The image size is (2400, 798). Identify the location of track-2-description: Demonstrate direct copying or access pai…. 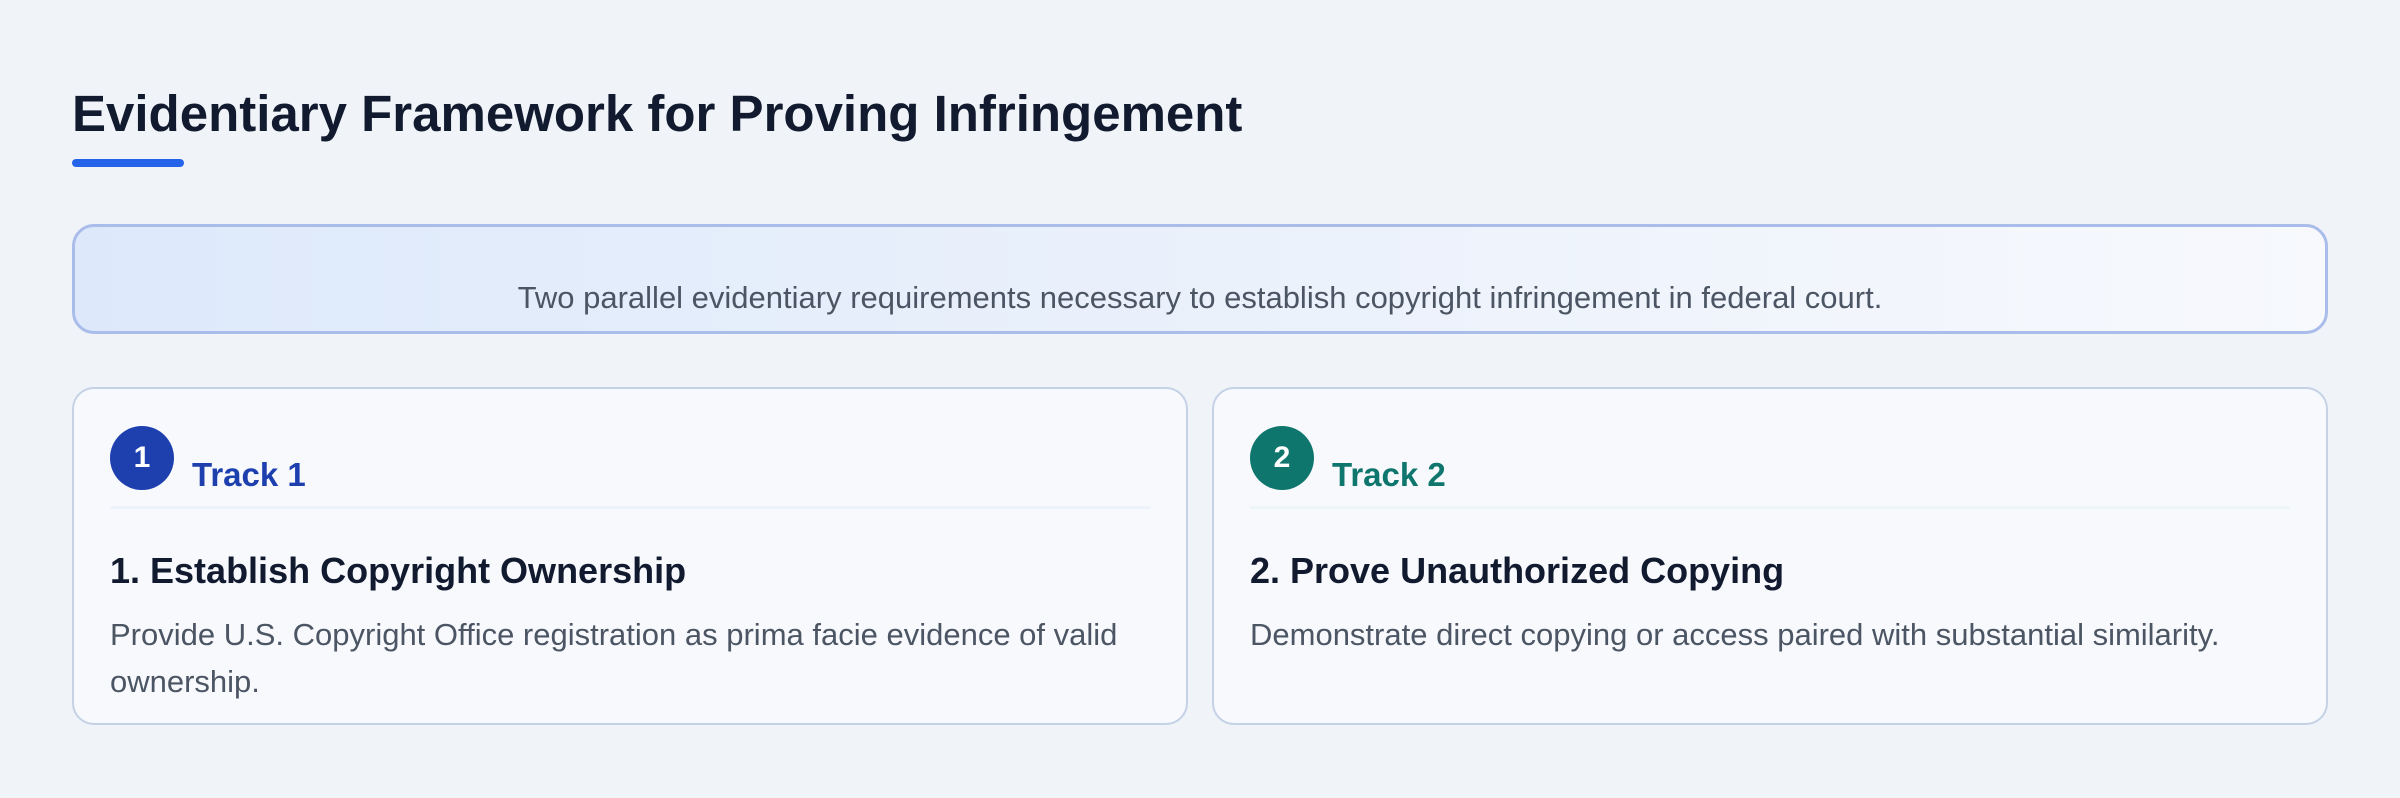
(1735, 634).